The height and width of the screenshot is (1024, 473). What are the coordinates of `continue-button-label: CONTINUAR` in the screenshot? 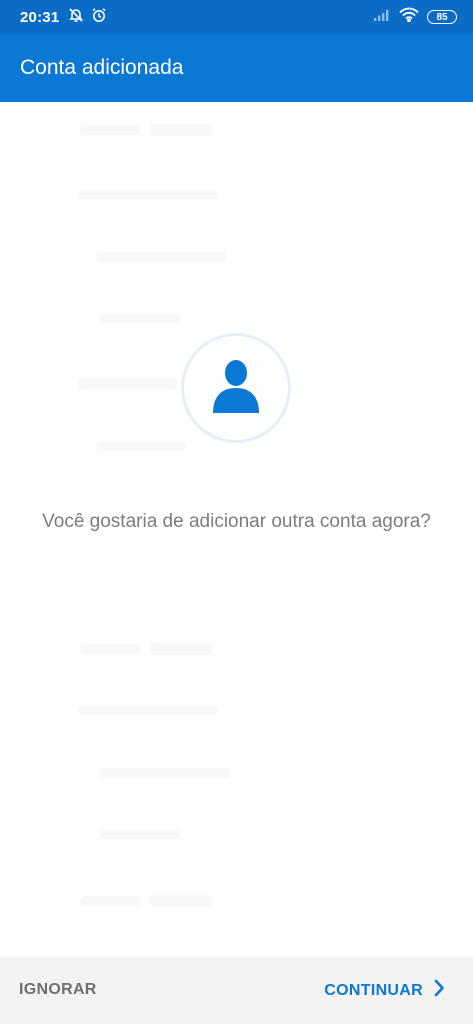 It's located at (373, 990).